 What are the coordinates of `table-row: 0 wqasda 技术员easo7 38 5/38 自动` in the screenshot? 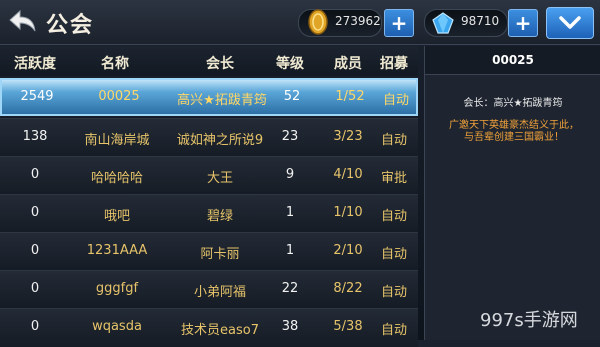 It's located at (209, 327).